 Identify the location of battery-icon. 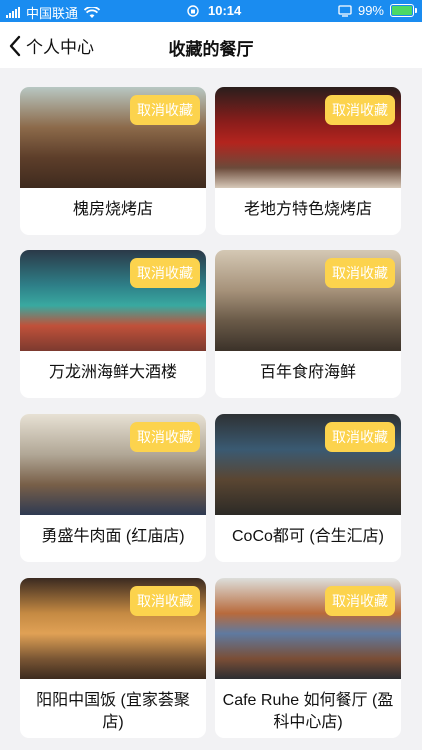
(403, 10).